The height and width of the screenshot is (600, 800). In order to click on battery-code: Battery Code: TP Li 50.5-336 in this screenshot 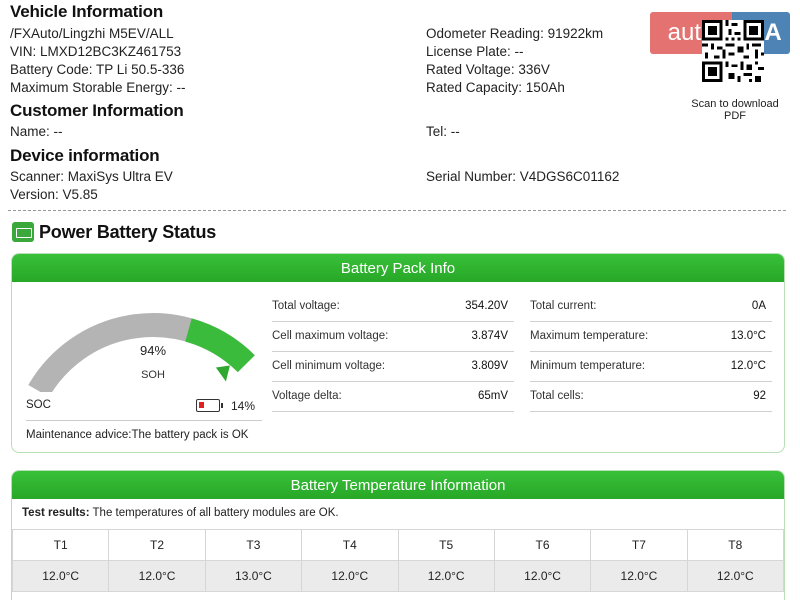, I will do `click(97, 69)`.